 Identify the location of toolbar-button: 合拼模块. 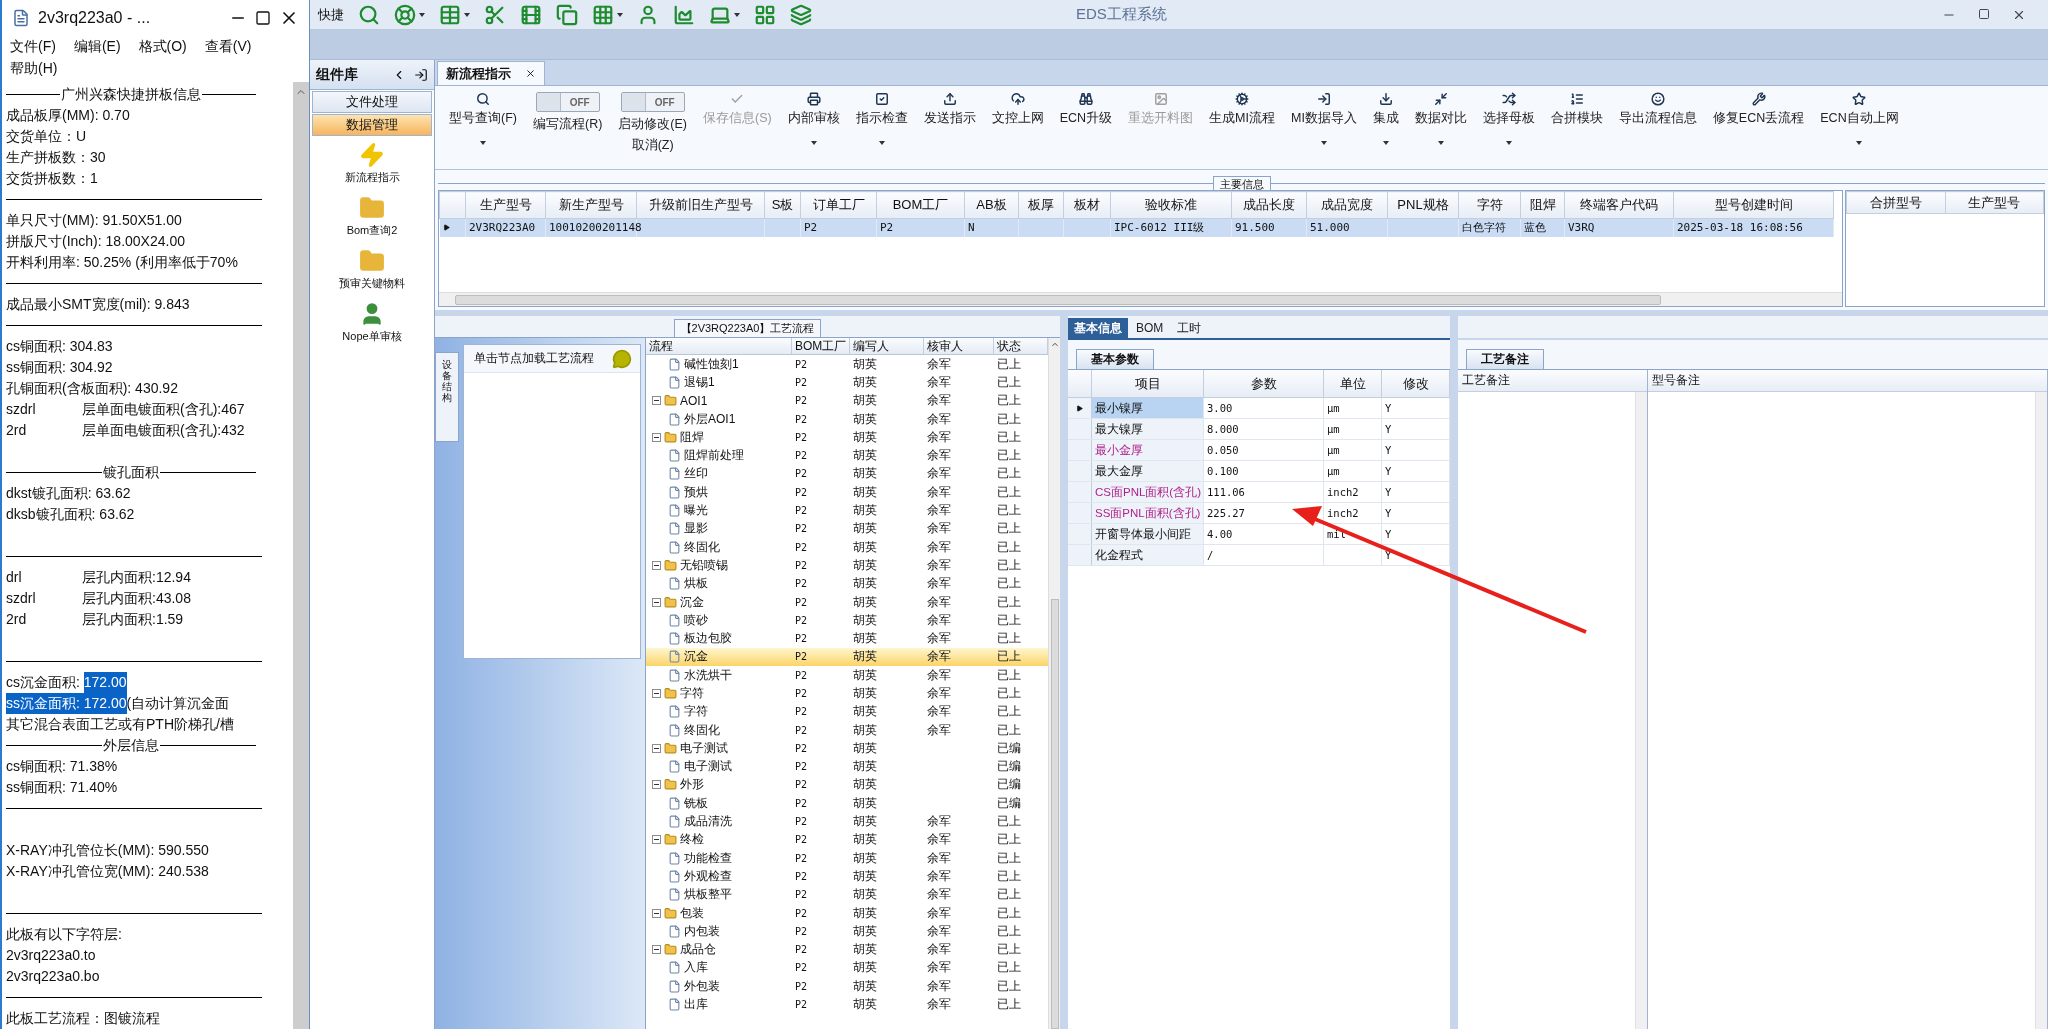
(1576, 127).